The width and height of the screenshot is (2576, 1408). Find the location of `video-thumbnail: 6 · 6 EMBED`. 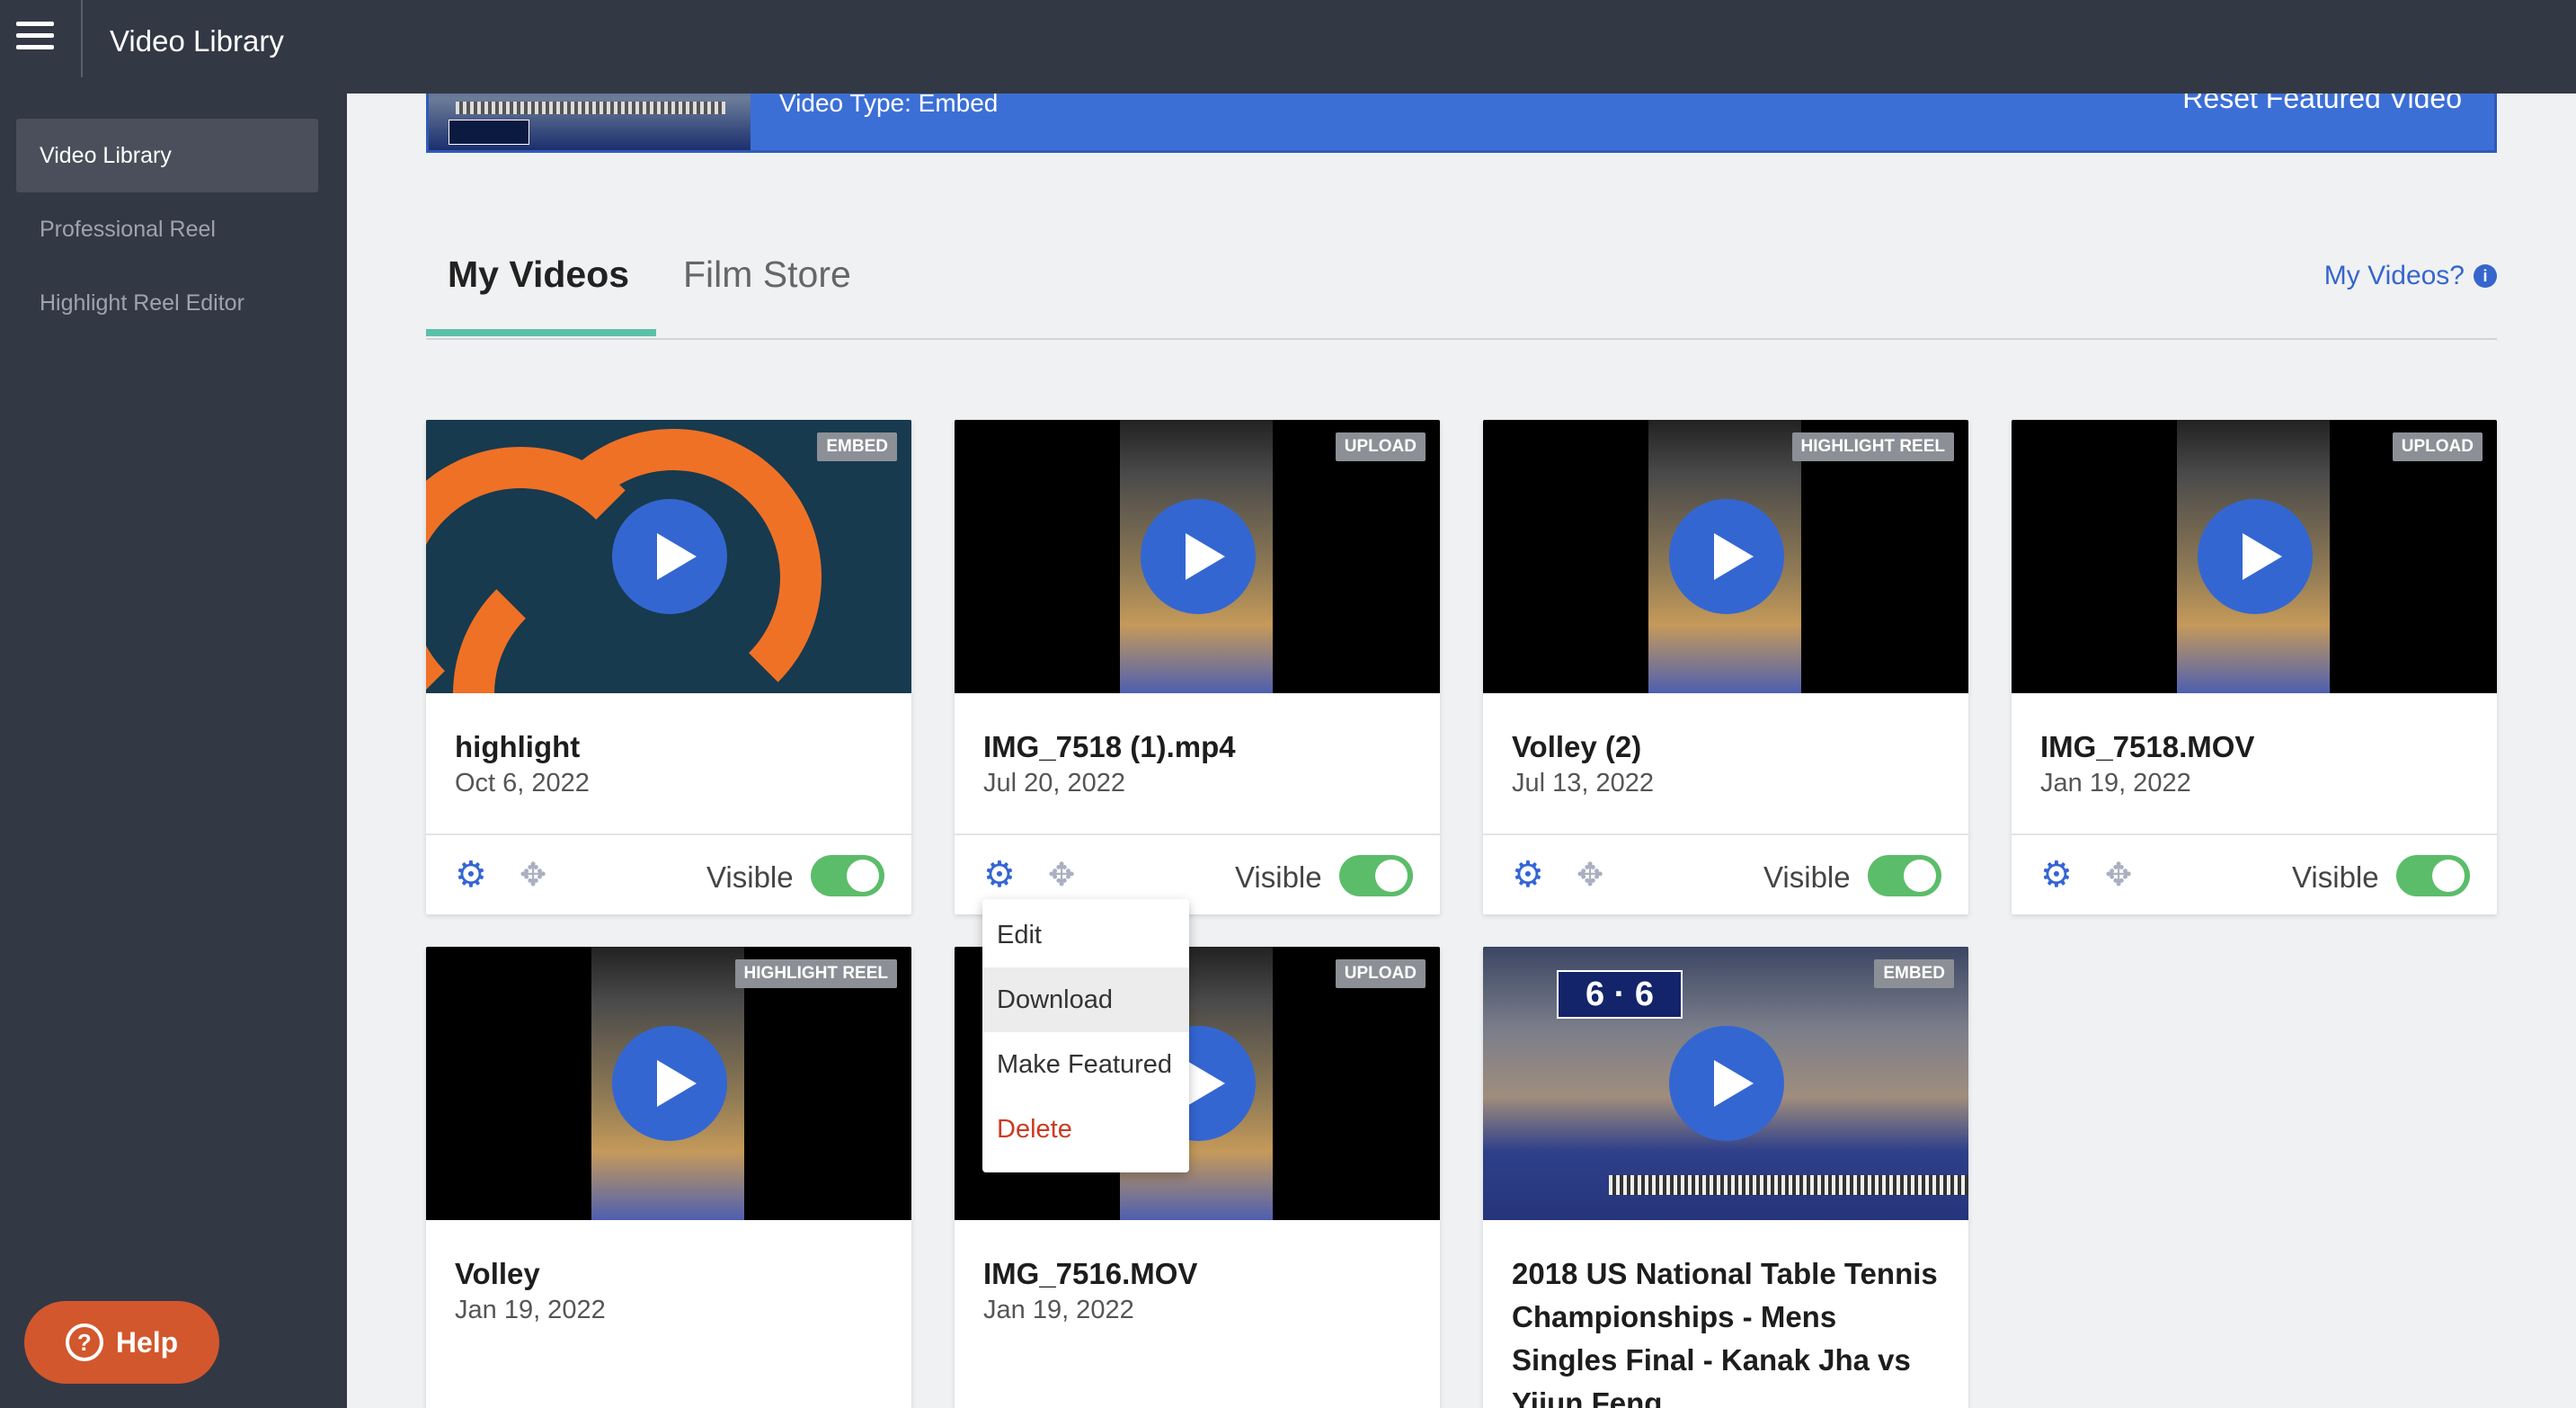

video-thumbnail: 6 · 6 EMBED is located at coordinates (1725, 1083).